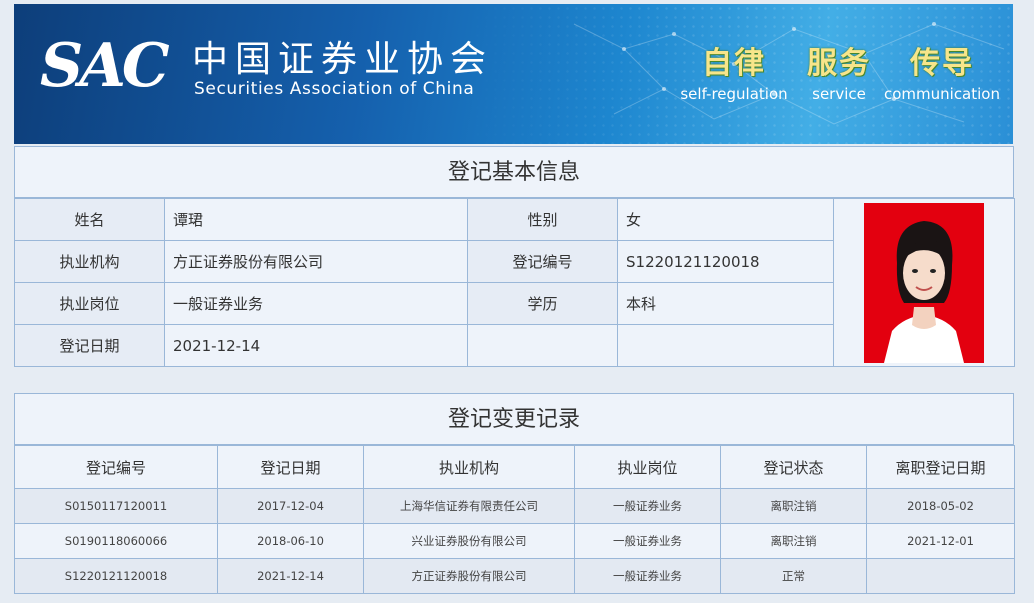 The height and width of the screenshot is (603, 1034). What do you see at coordinates (116, 506) in the screenshot?
I see `table-cell: S0150117120011` at bounding box center [116, 506].